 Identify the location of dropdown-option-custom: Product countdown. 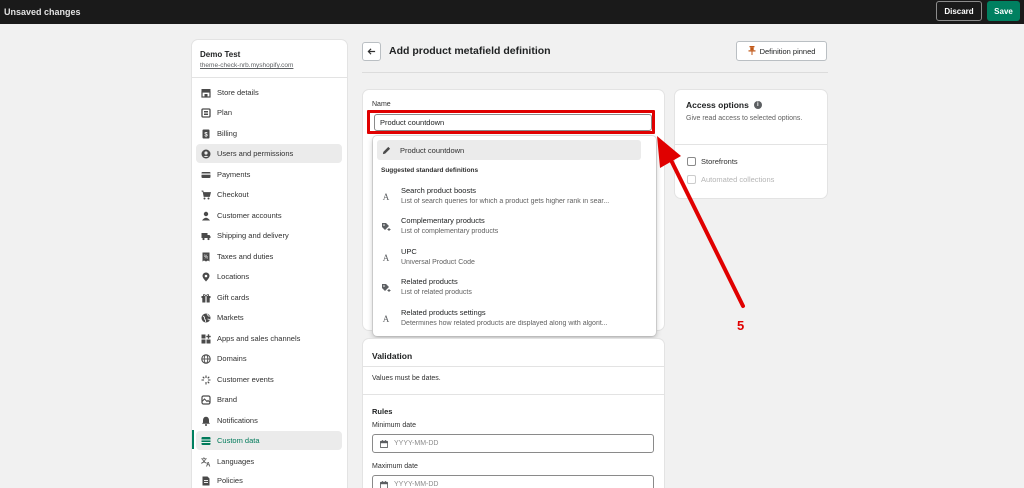
(509, 150).